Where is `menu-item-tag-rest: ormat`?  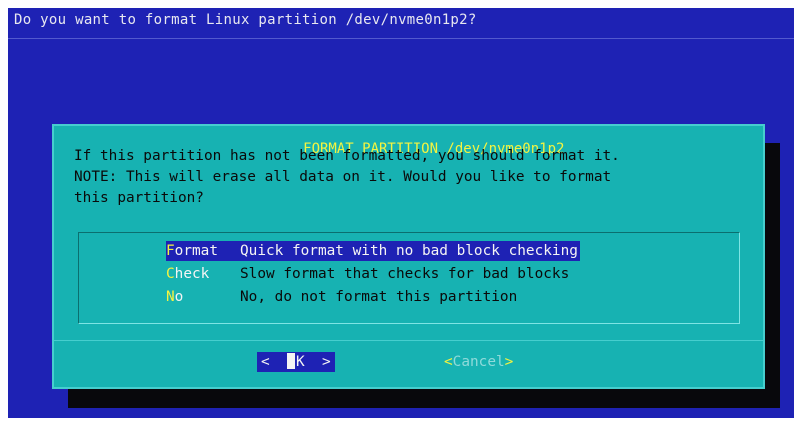
menu-item-tag-rest: ormat is located at coordinates (196, 251).